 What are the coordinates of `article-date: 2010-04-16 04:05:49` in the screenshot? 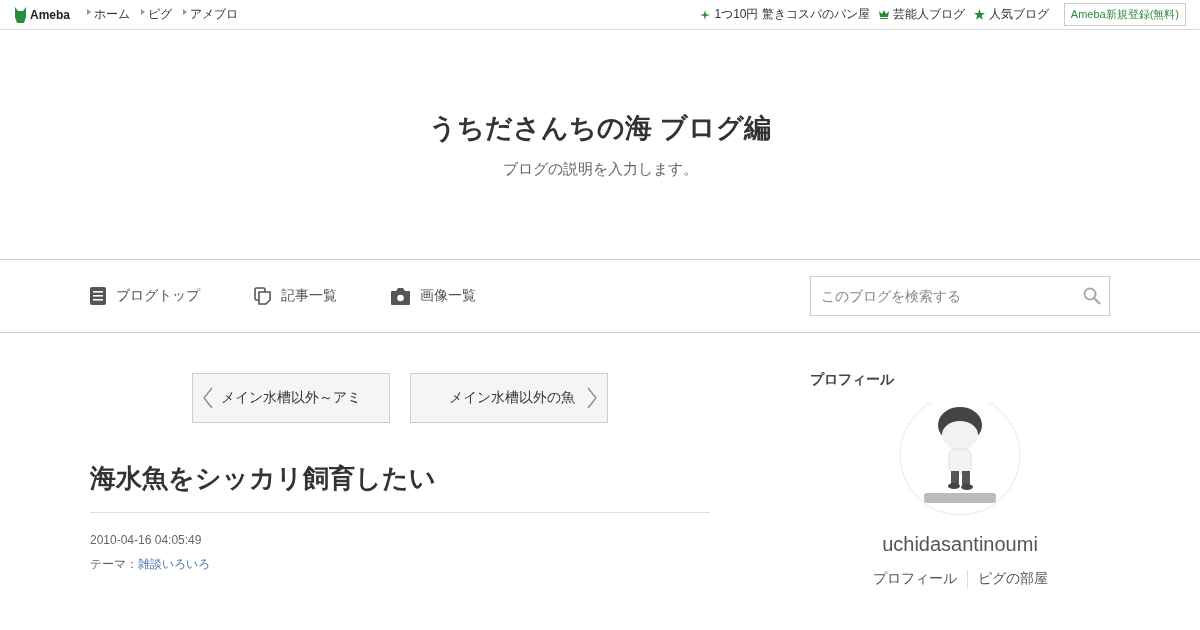 It's located at (146, 540).